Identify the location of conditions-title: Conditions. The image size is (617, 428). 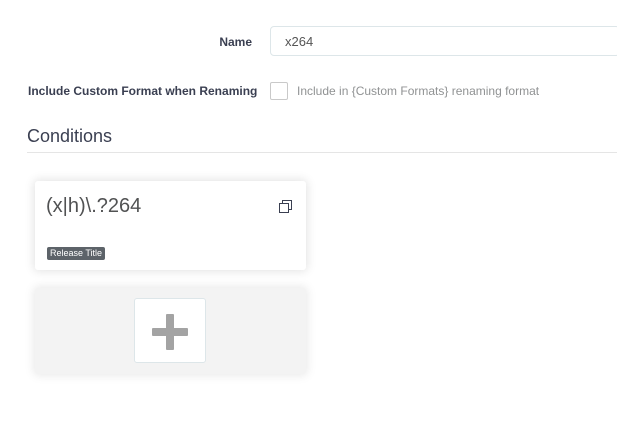
(70, 136).